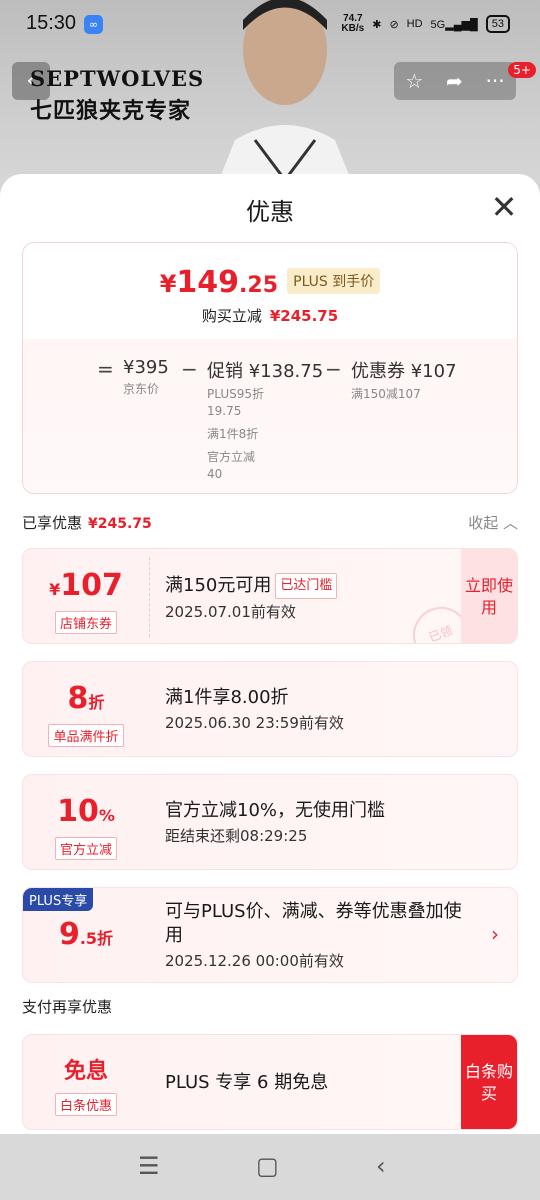  Describe the element at coordinates (504, 207) in the screenshot. I see `close-icon: ✕` at that location.